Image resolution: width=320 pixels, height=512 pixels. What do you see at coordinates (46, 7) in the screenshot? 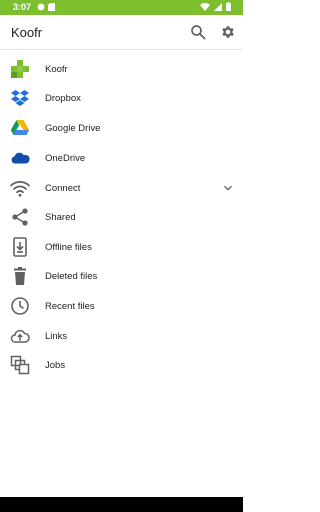
I see `status-notification-icons` at bounding box center [46, 7].